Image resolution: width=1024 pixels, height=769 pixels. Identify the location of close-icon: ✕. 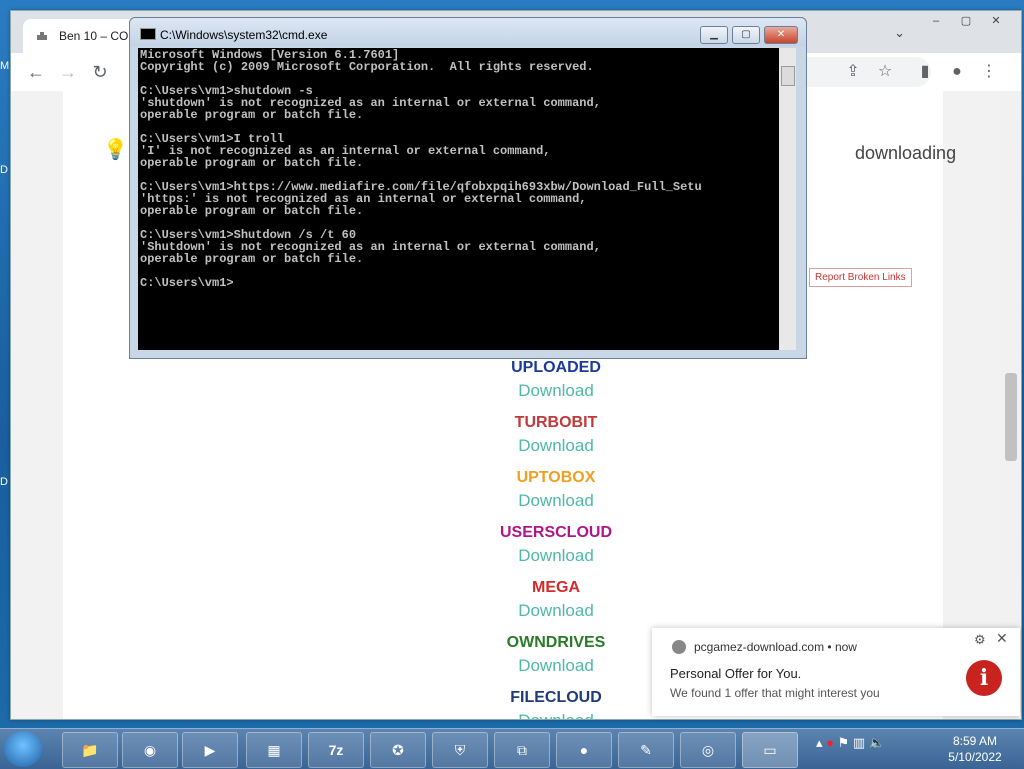
(1002, 638).